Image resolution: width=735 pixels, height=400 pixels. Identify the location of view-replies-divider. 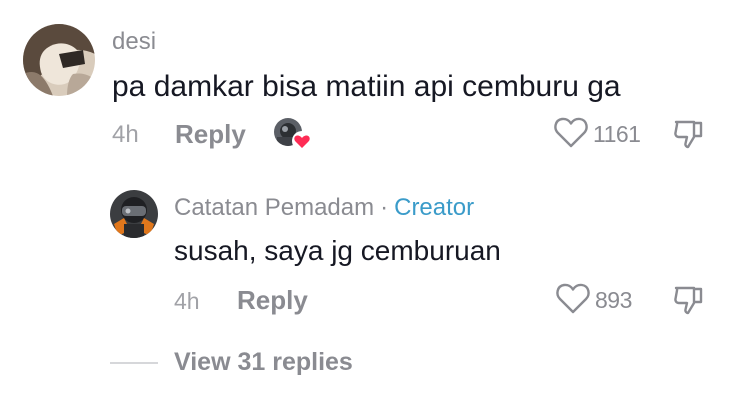
(134, 363).